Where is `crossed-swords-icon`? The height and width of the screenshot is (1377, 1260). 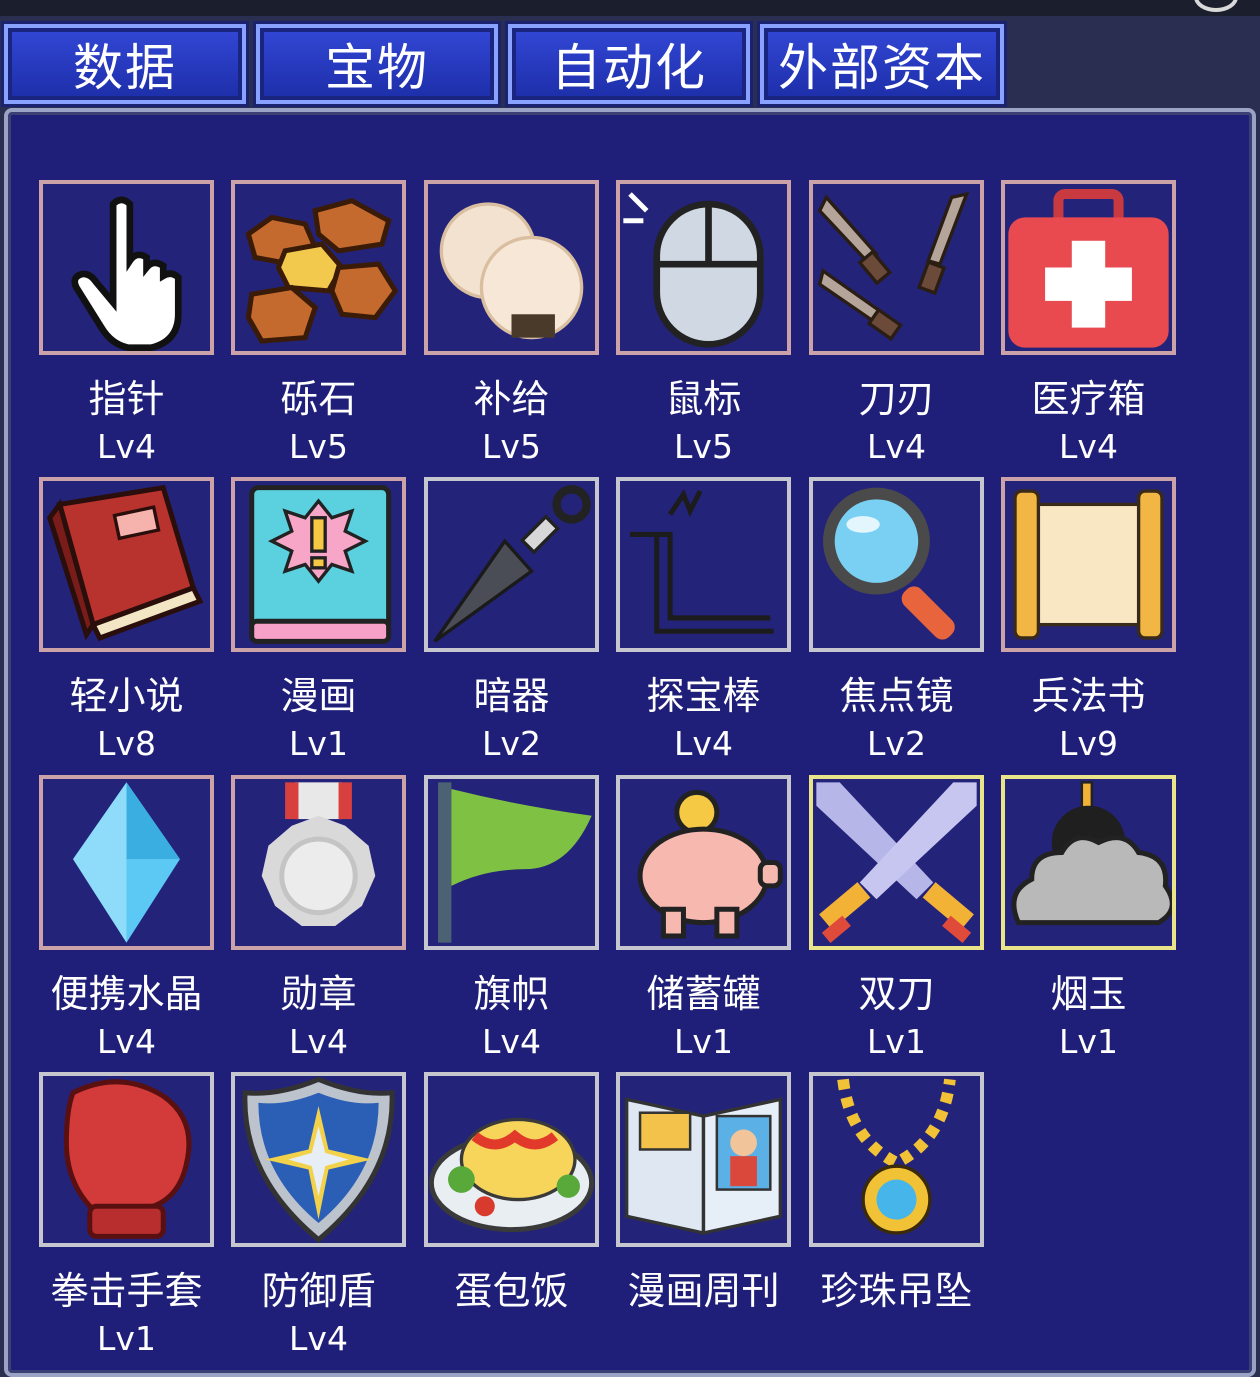
crossed-swords-icon is located at coordinates (896, 863).